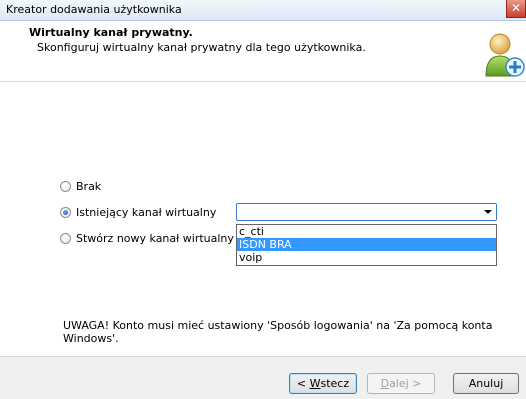  I want to click on back-button-rest: stecz, so click(335, 383).